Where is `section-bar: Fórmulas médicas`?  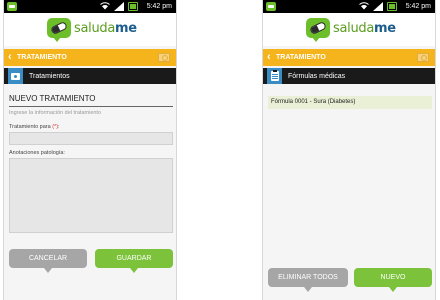 section-bar: Fórmulas médicas is located at coordinates (349, 76).